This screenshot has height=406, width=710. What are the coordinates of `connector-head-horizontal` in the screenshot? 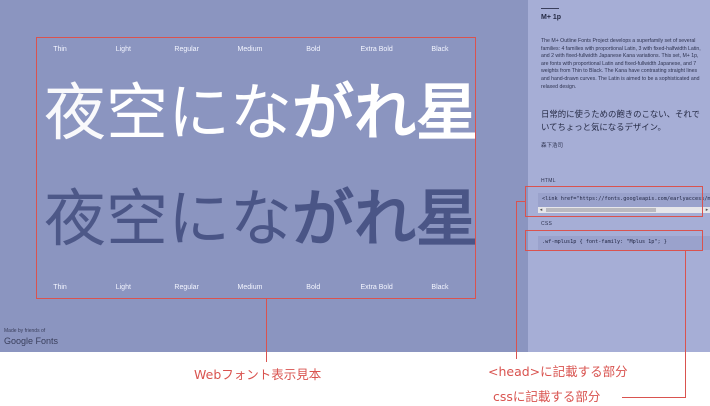 It's located at (520, 201).